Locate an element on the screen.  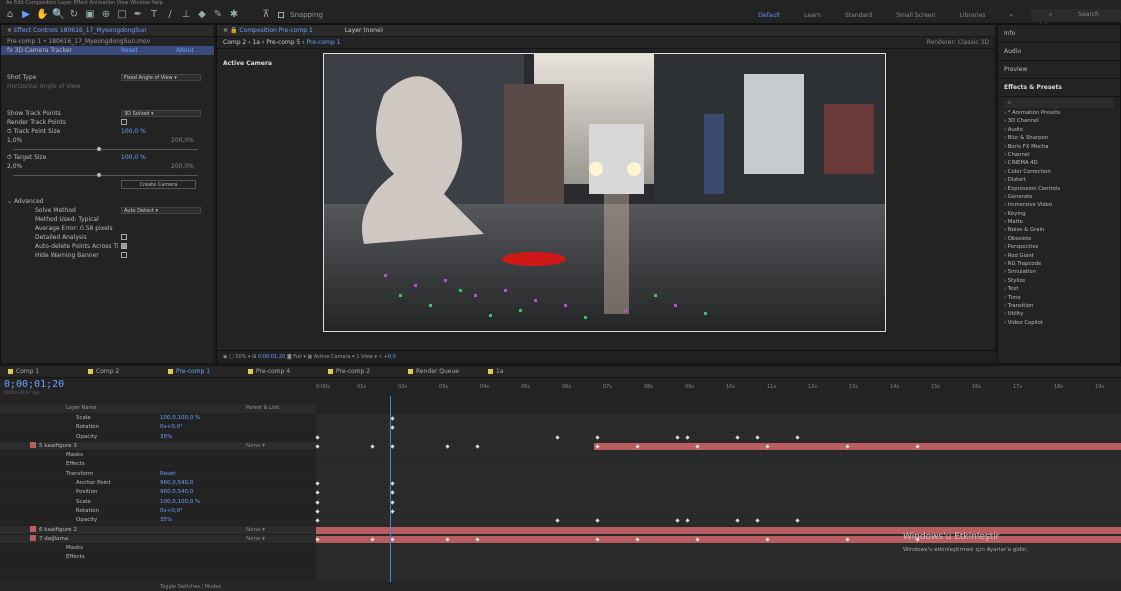
type-tool-icon: T is located at coordinates (154, 15).